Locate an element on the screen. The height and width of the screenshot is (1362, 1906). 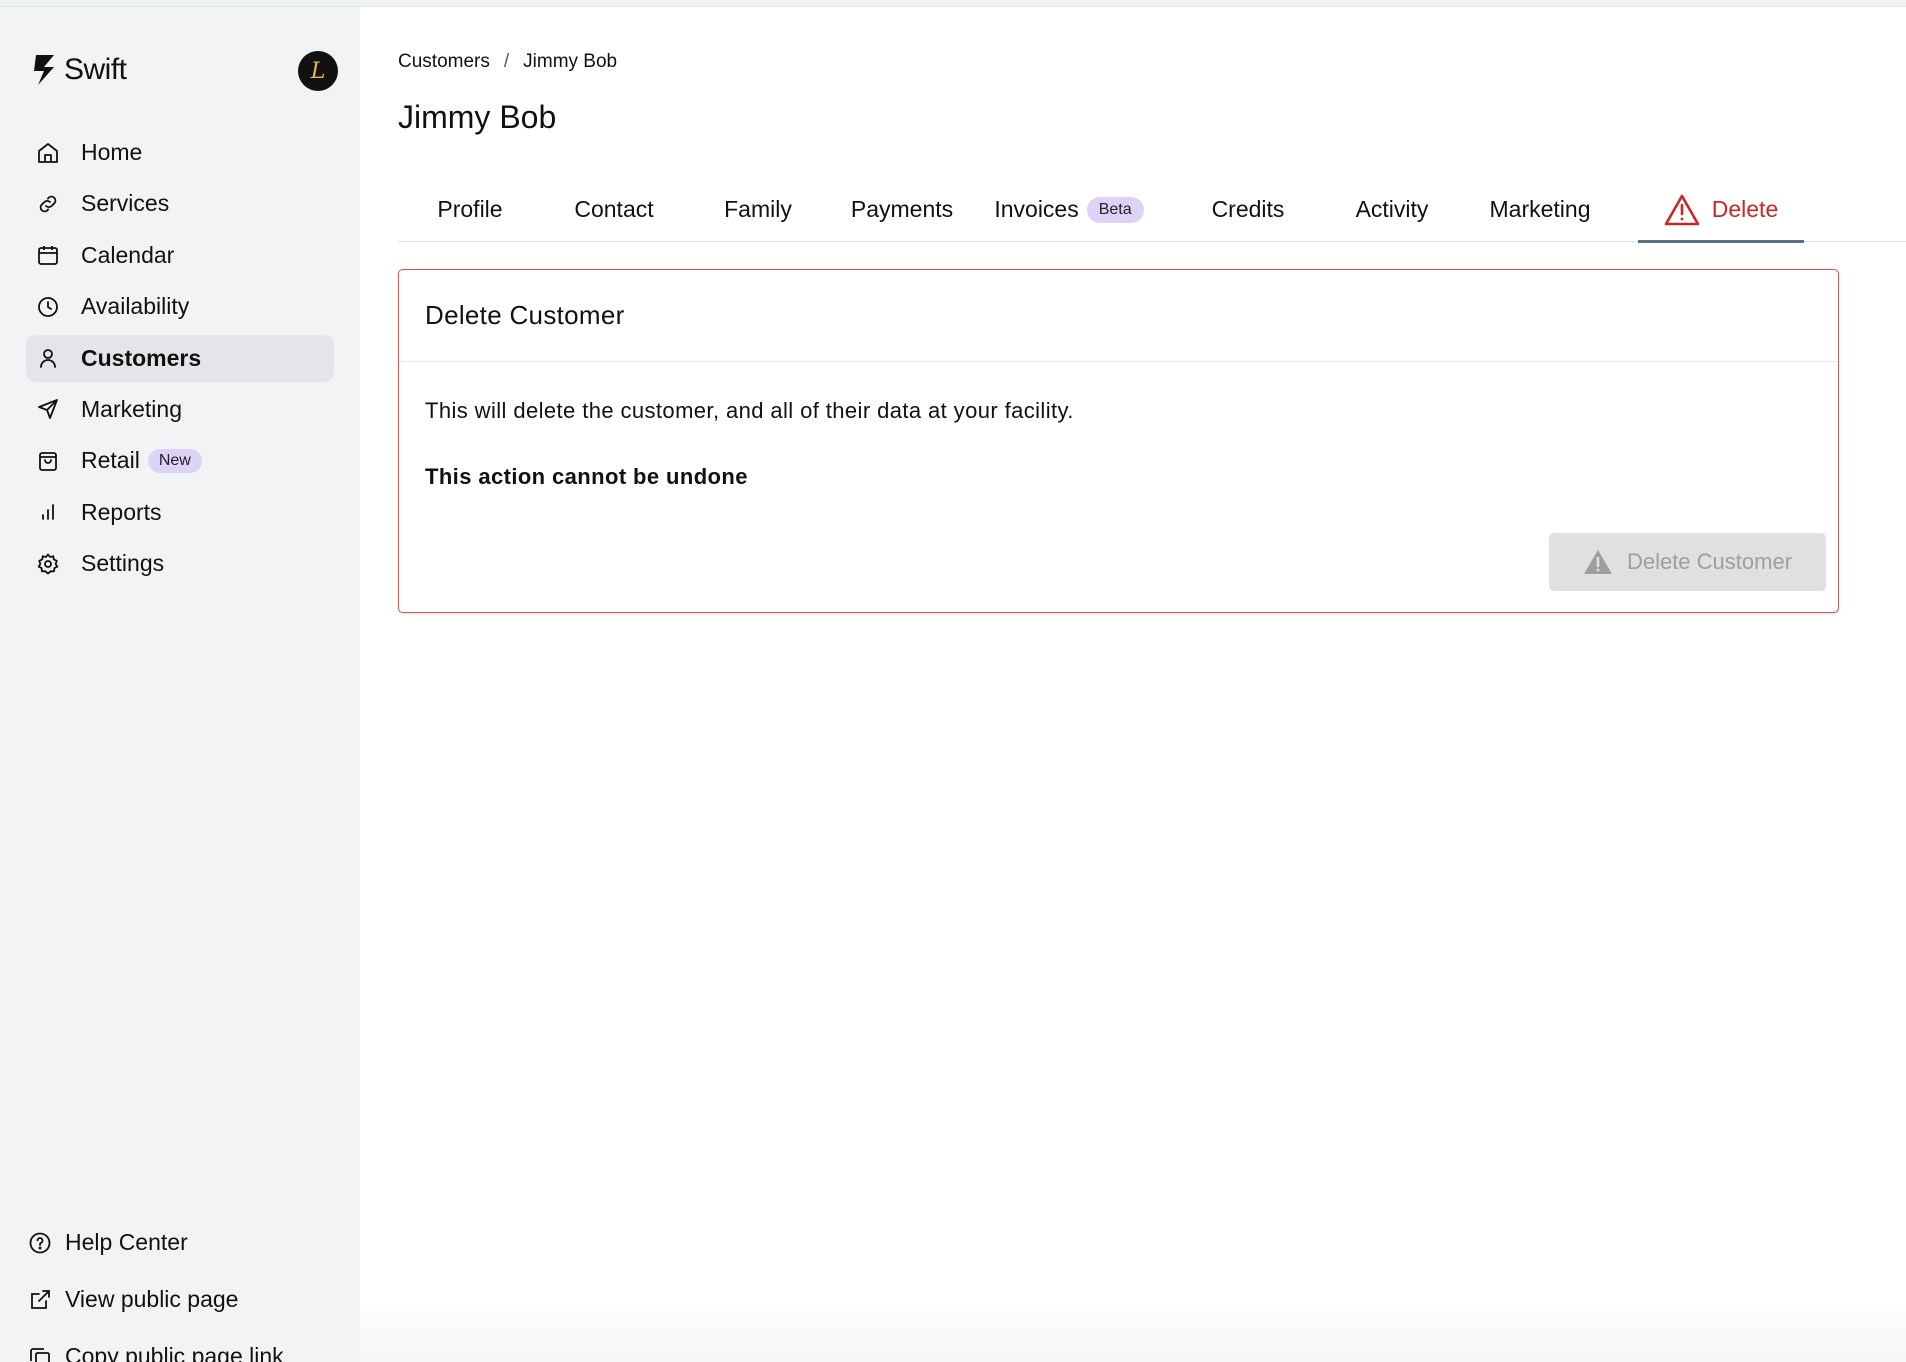
tab-profile: Profile is located at coordinates (470, 209).